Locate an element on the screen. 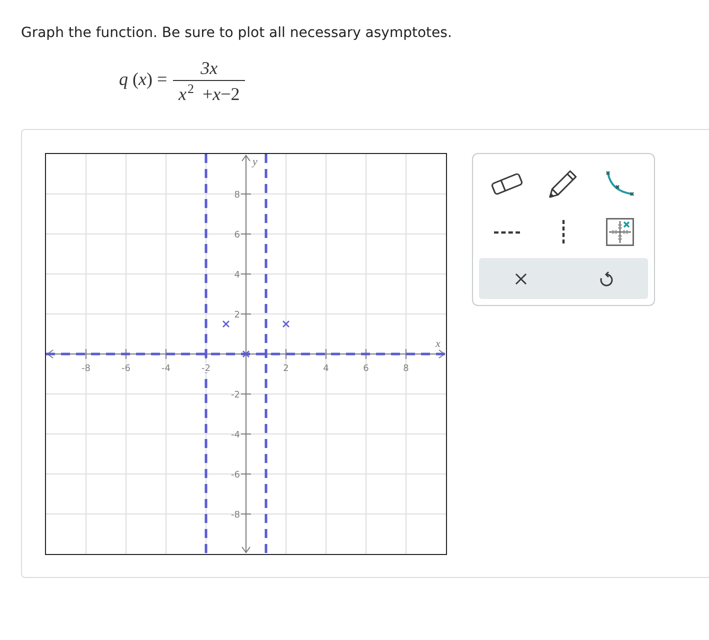 The image size is (709, 640). y-tick-label: 2 is located at coordinates (237, 315).